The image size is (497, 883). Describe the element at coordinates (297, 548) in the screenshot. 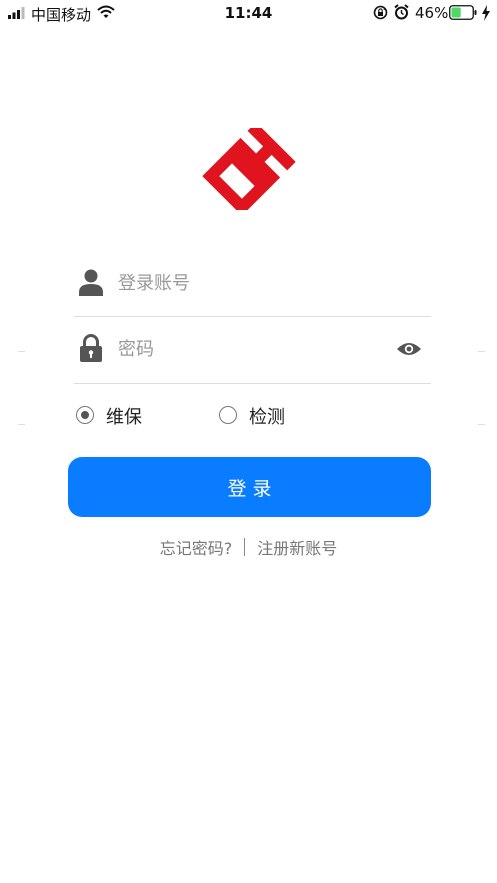

I see `register-link: 注册新账号` at that location.